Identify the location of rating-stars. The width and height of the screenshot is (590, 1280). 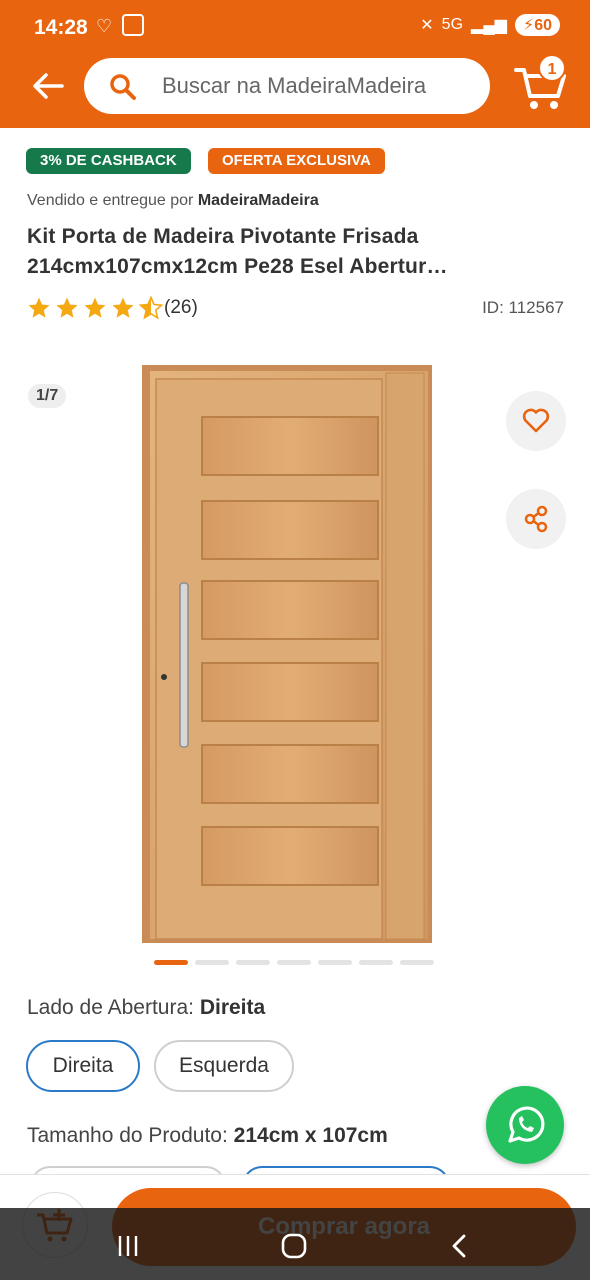
(95, 308).